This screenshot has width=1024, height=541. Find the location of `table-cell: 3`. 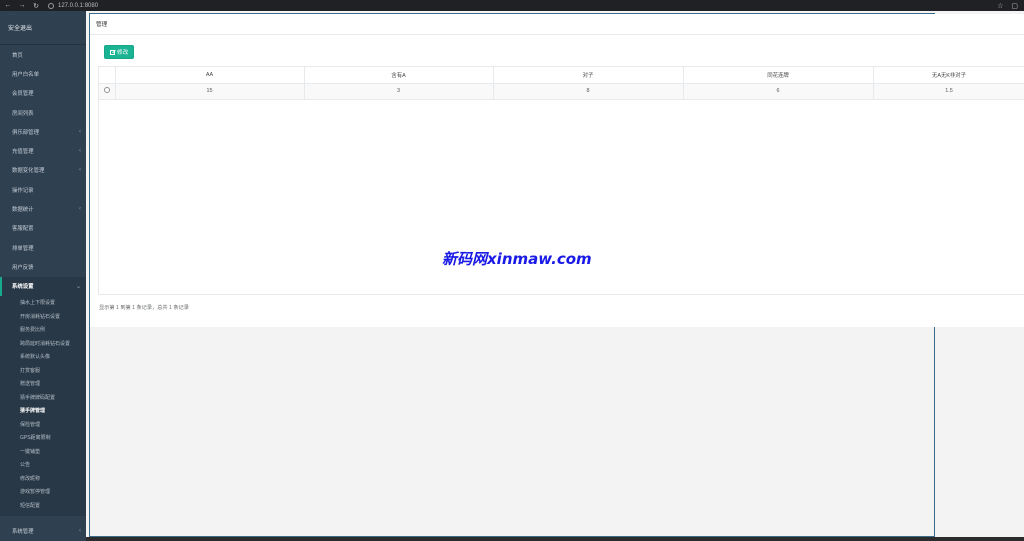

table-cell: 3 is located at coordinates (399, 91).